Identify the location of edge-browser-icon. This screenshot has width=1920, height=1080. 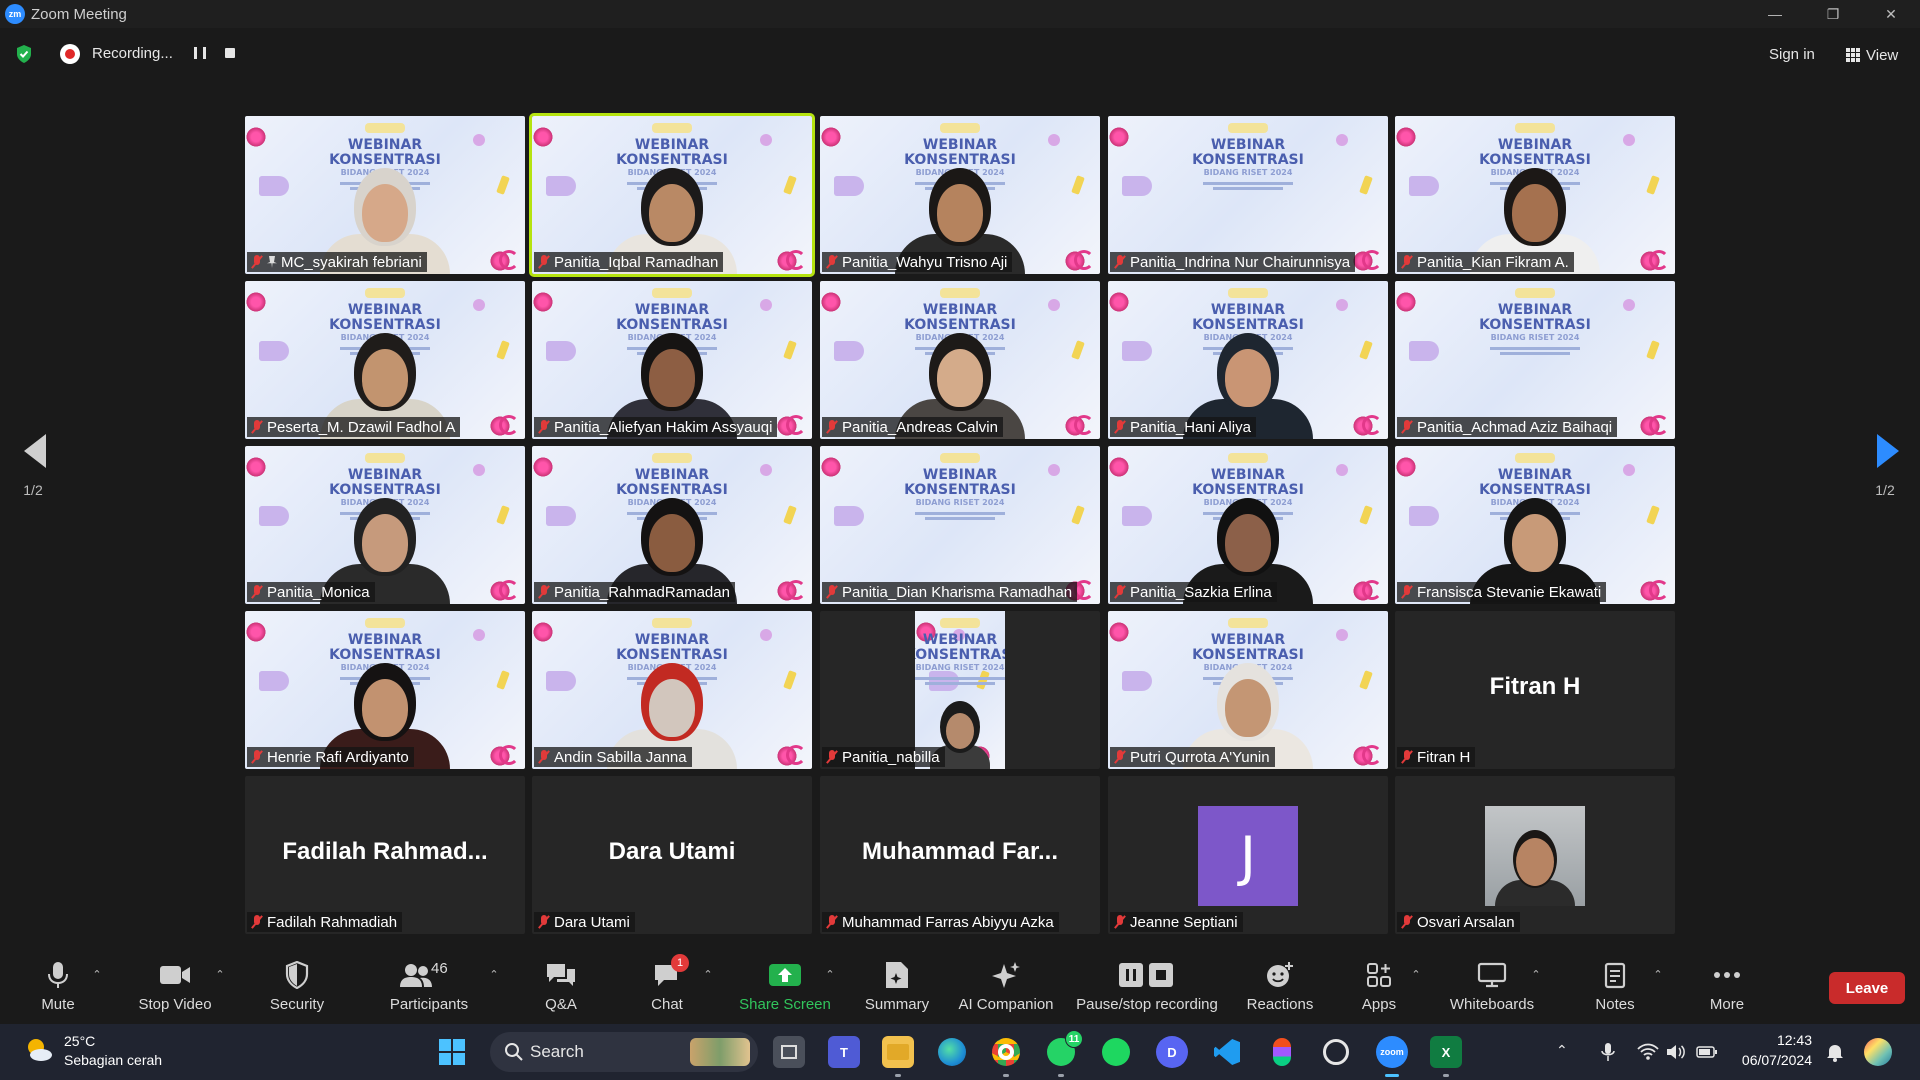
(952, 1052).